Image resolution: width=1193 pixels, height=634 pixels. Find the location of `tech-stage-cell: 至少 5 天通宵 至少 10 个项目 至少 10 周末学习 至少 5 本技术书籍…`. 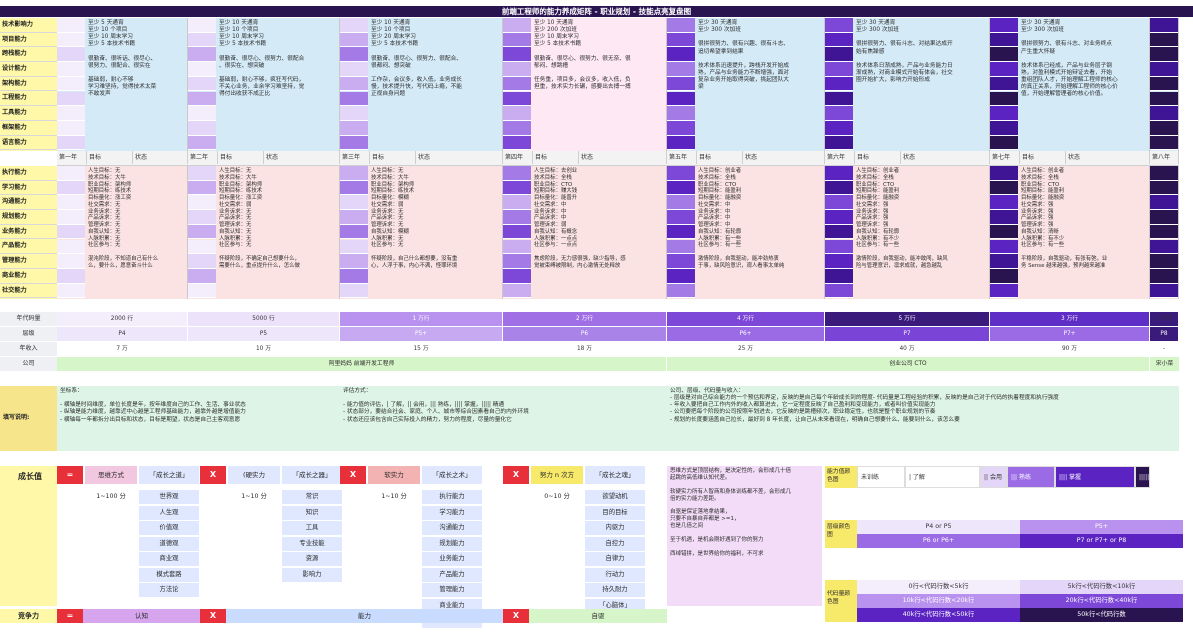

tech-stage-cell: 至少 5 天通宵 至少 10 个项目 至少 10 周末学习 至少 5 本技术书籍… is located at coordinates (122, 84).